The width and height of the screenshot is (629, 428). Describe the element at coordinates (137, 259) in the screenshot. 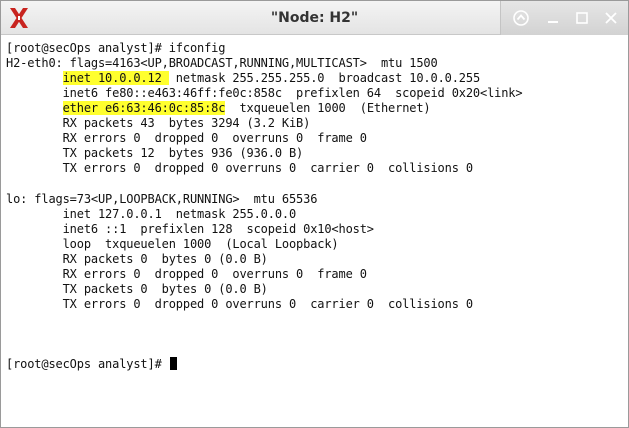

I see `terminal-line: RX packets 0 bytes 0 (0.0 B)` at that location.